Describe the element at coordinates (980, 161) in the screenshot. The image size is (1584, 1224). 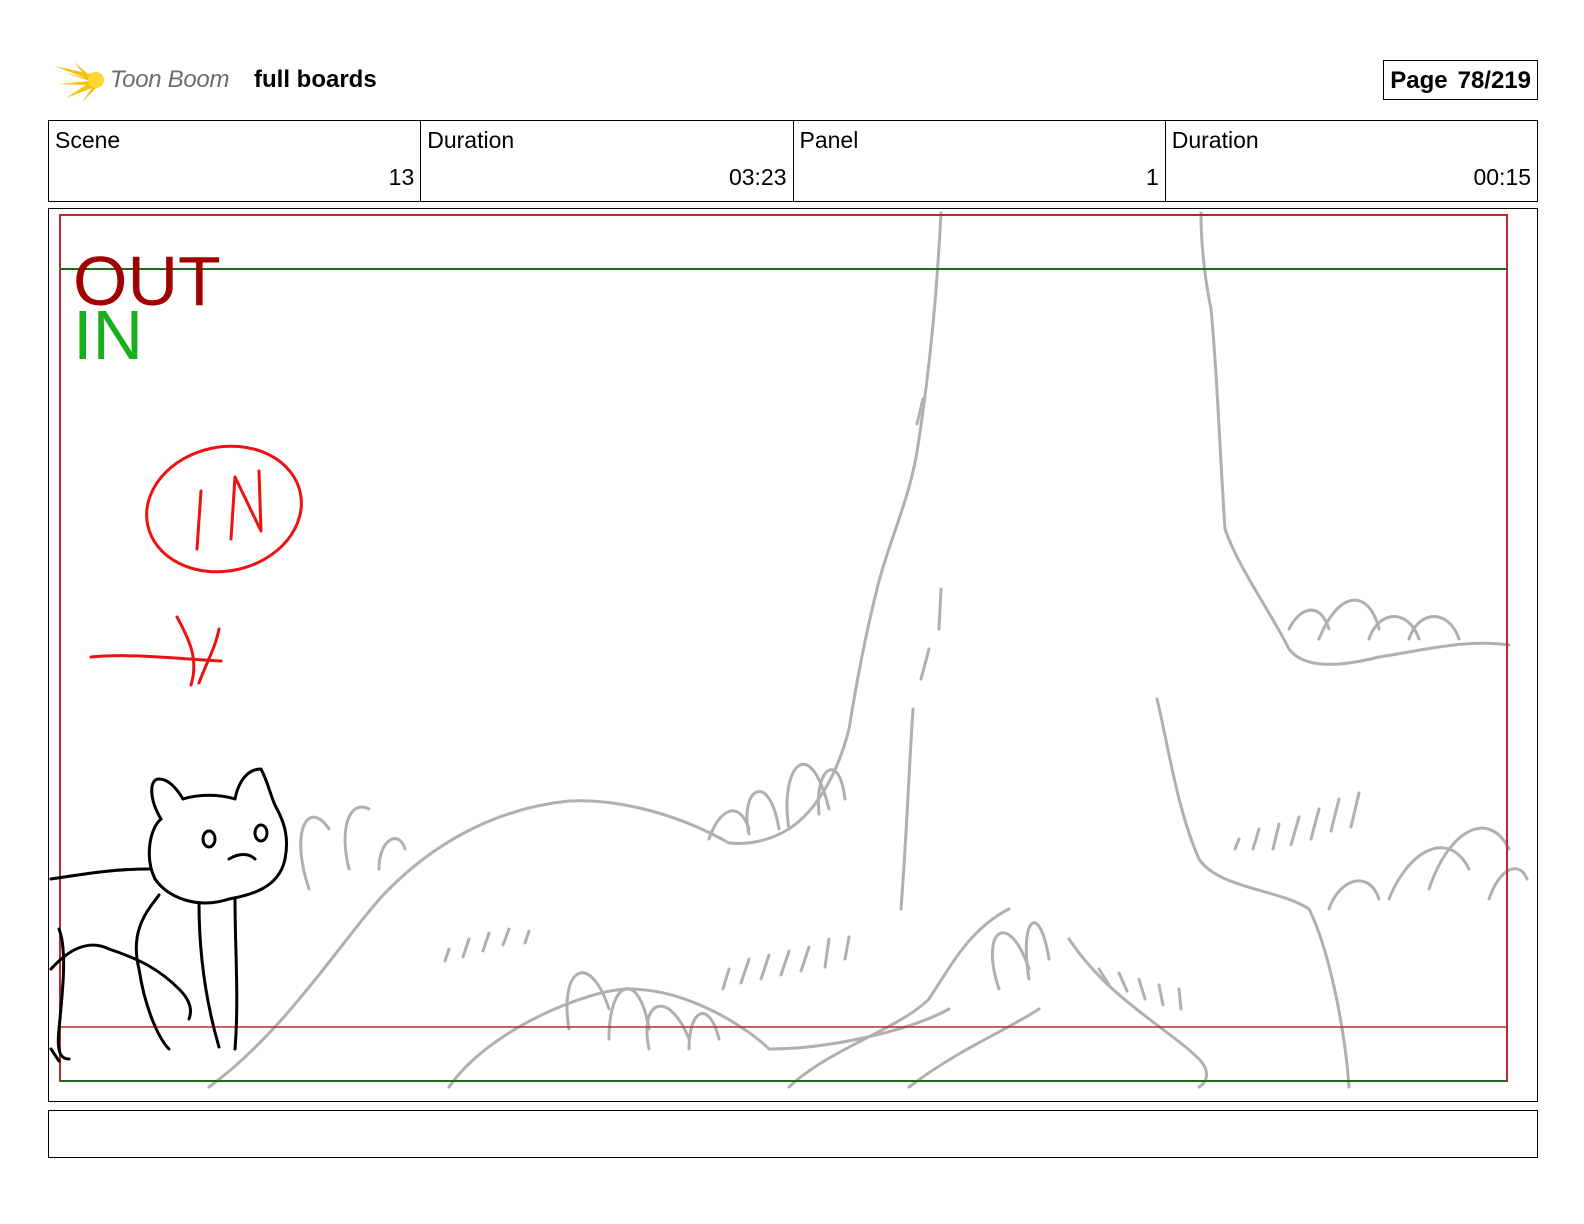
I see `panel-cell: Panel 1` at that location.